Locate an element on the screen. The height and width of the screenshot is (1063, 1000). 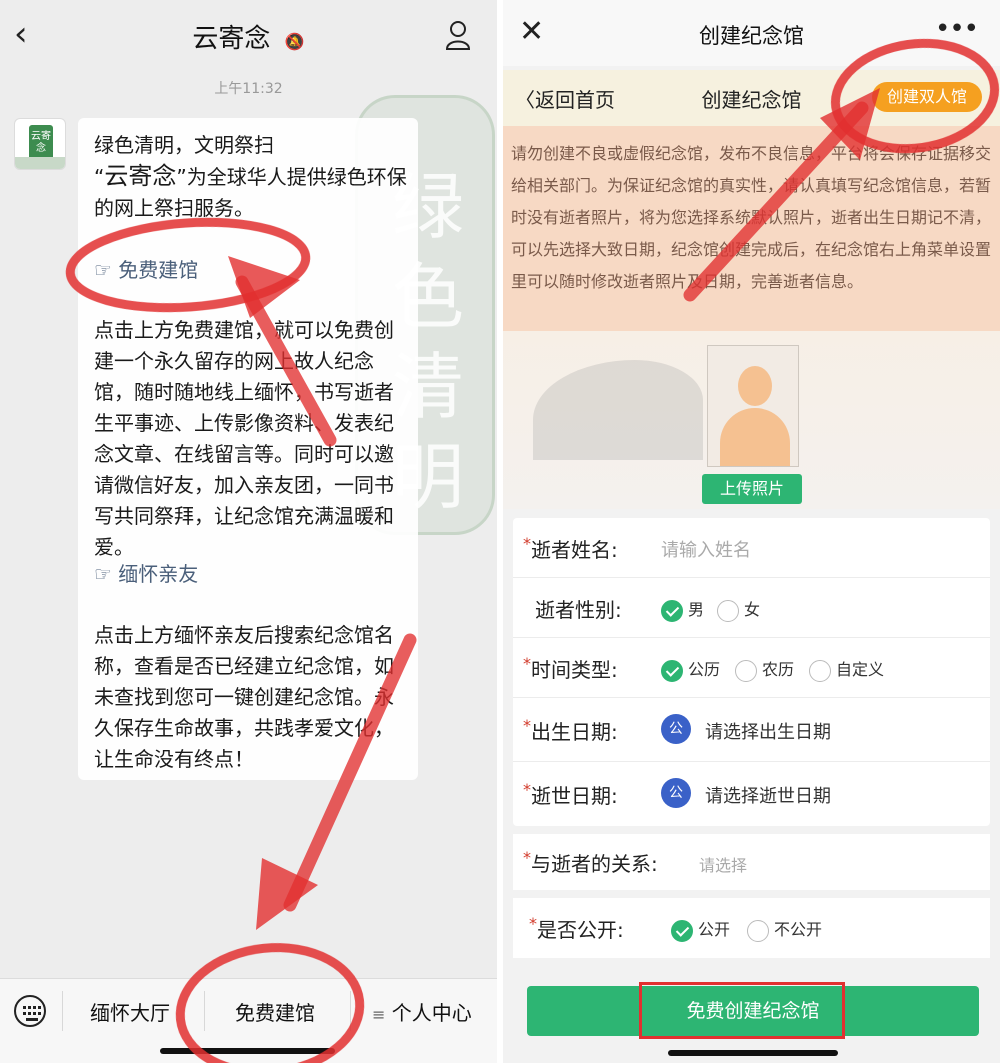
chat-header: ‹ 云寄念 🔕 is located at coordinates (248, 35).